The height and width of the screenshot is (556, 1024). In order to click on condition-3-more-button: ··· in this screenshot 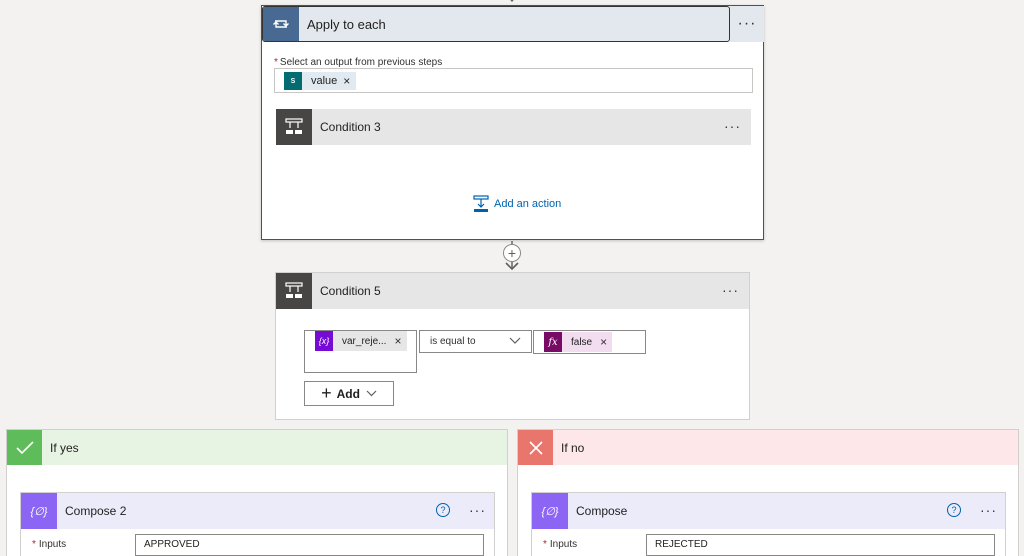, I will do `click(732, 126)`.